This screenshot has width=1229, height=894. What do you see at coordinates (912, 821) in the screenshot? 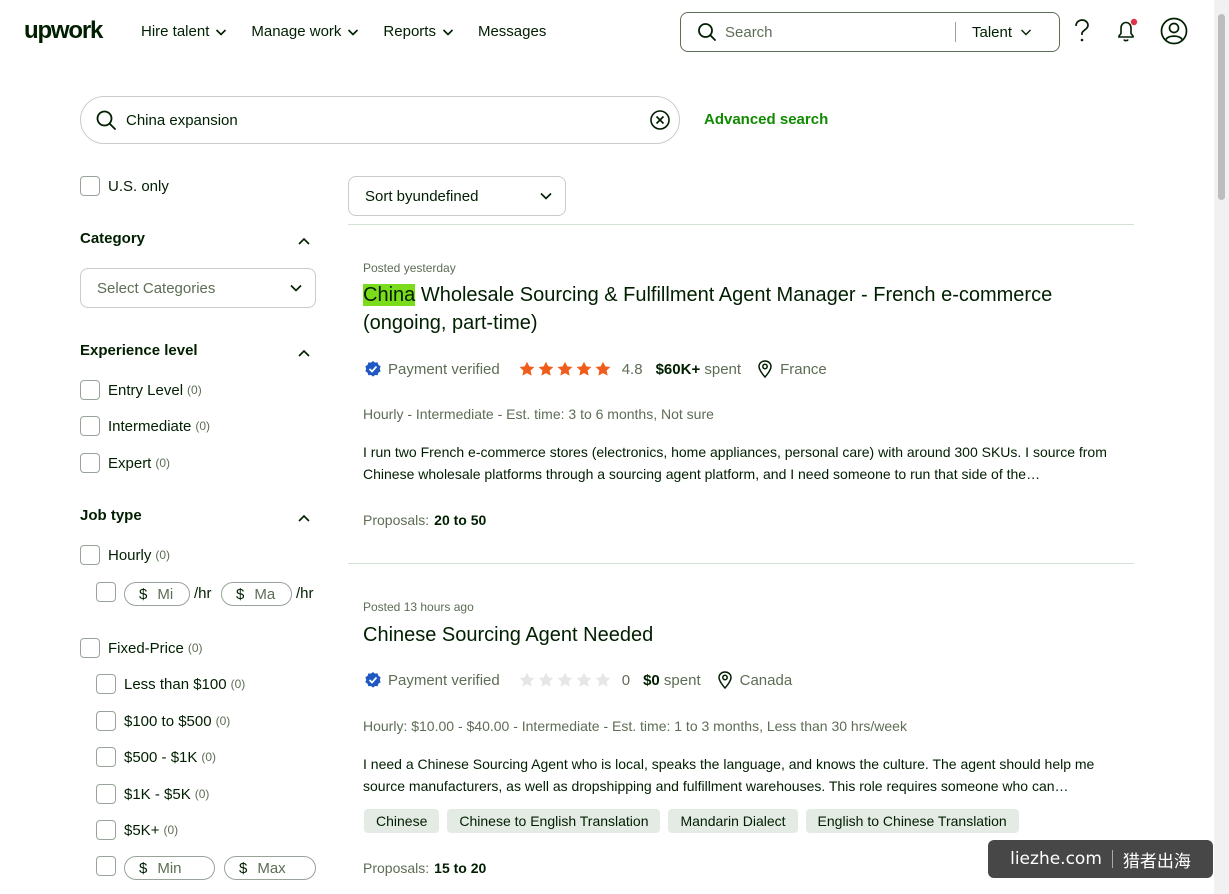
I see `skill-tag: English to Chinese Translation` at bounding box center [912, 821].